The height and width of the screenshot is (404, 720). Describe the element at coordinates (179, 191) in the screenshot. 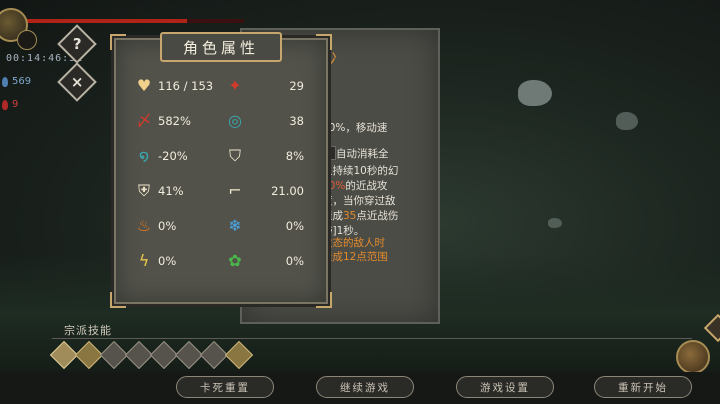

I see `attr-armor: ⛨ 41%` at that location.